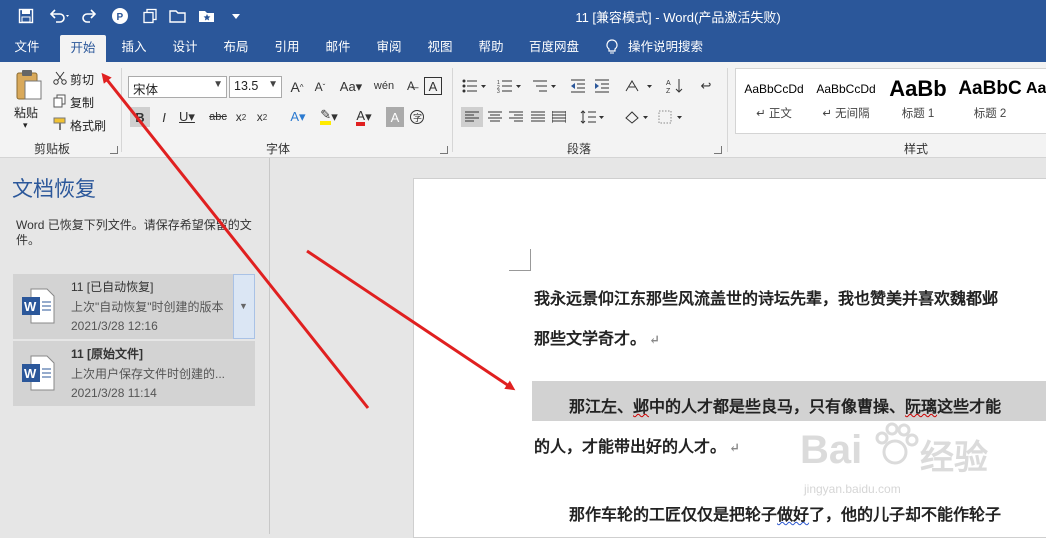 This screenshot has height=538, width=1046. What do you see at coordinates (785, 514) in the screenshot?
I see `doc-line-5: 那作车轮的工匠仅仅是把轮子做好了，他的儿子却不能作轮子` at bounding box center [785, 514].